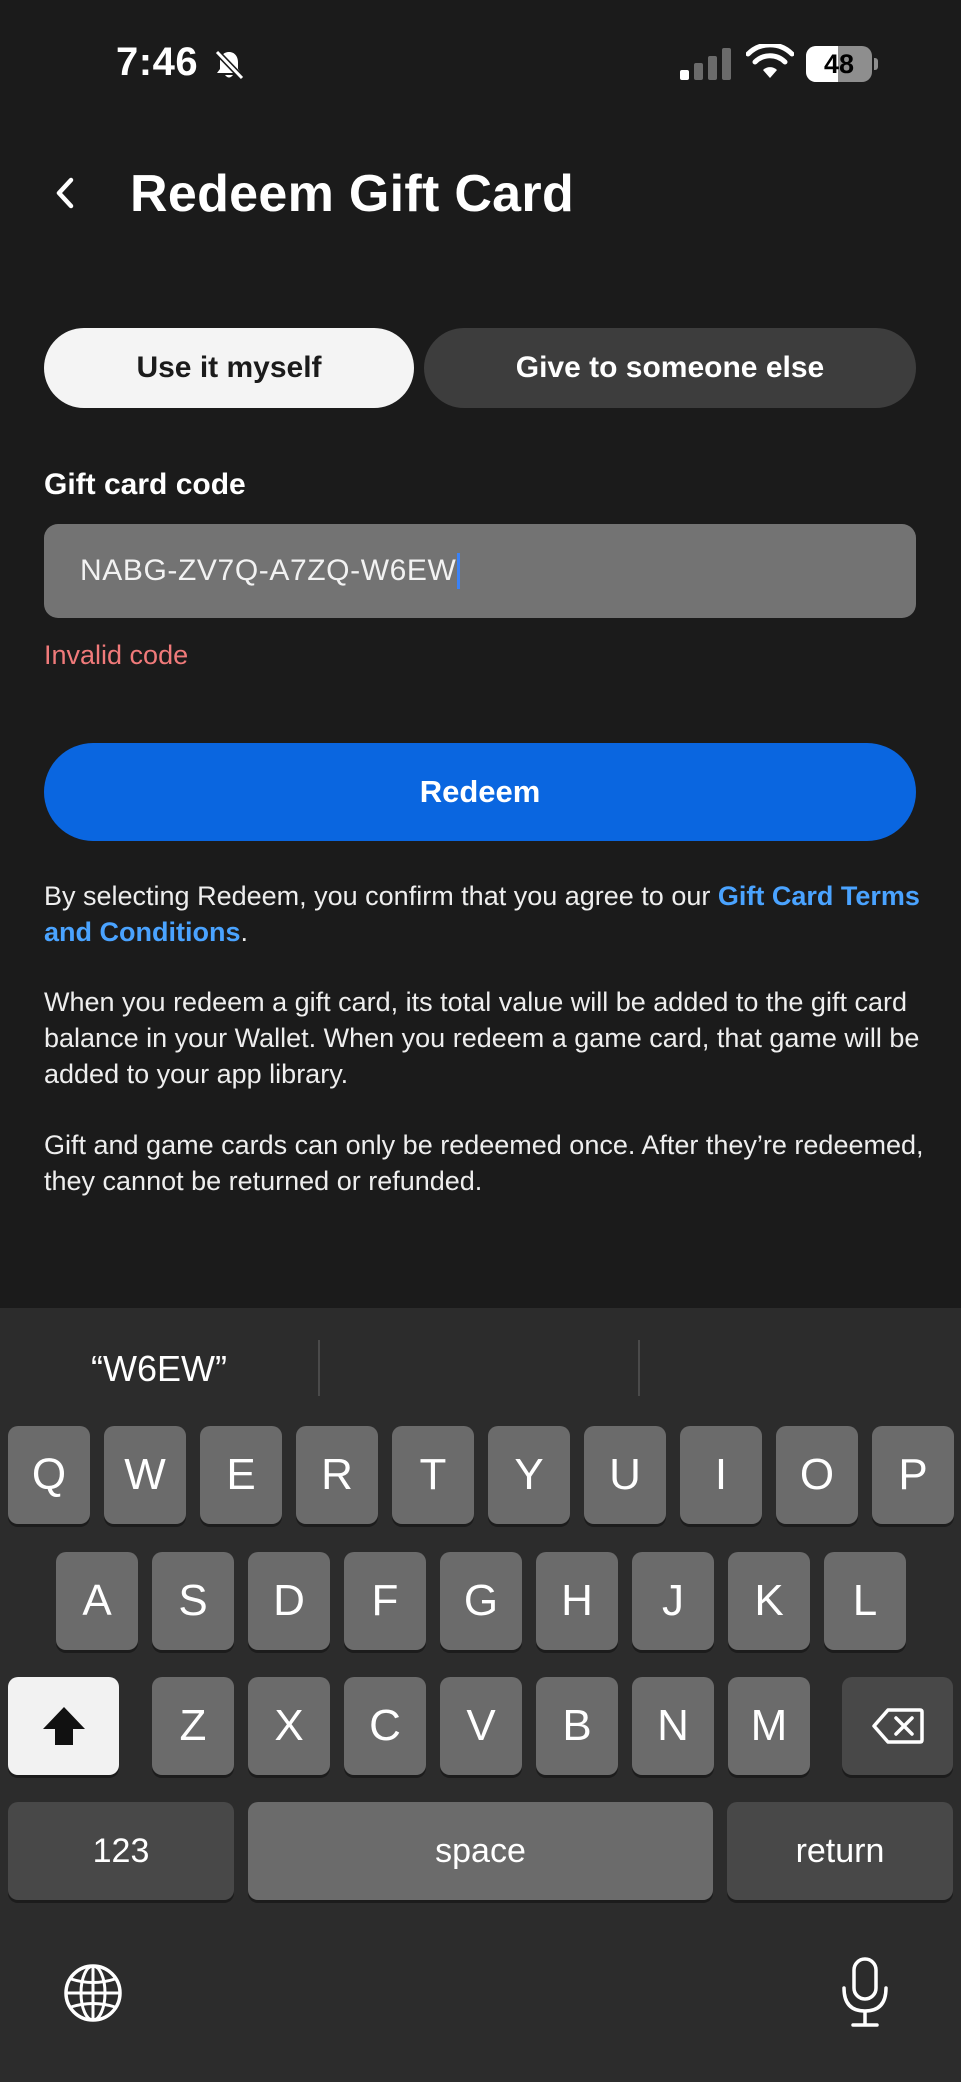 This screenshot has height=2082, width=961. I want to click on shift-icon, so click(63, 1726).